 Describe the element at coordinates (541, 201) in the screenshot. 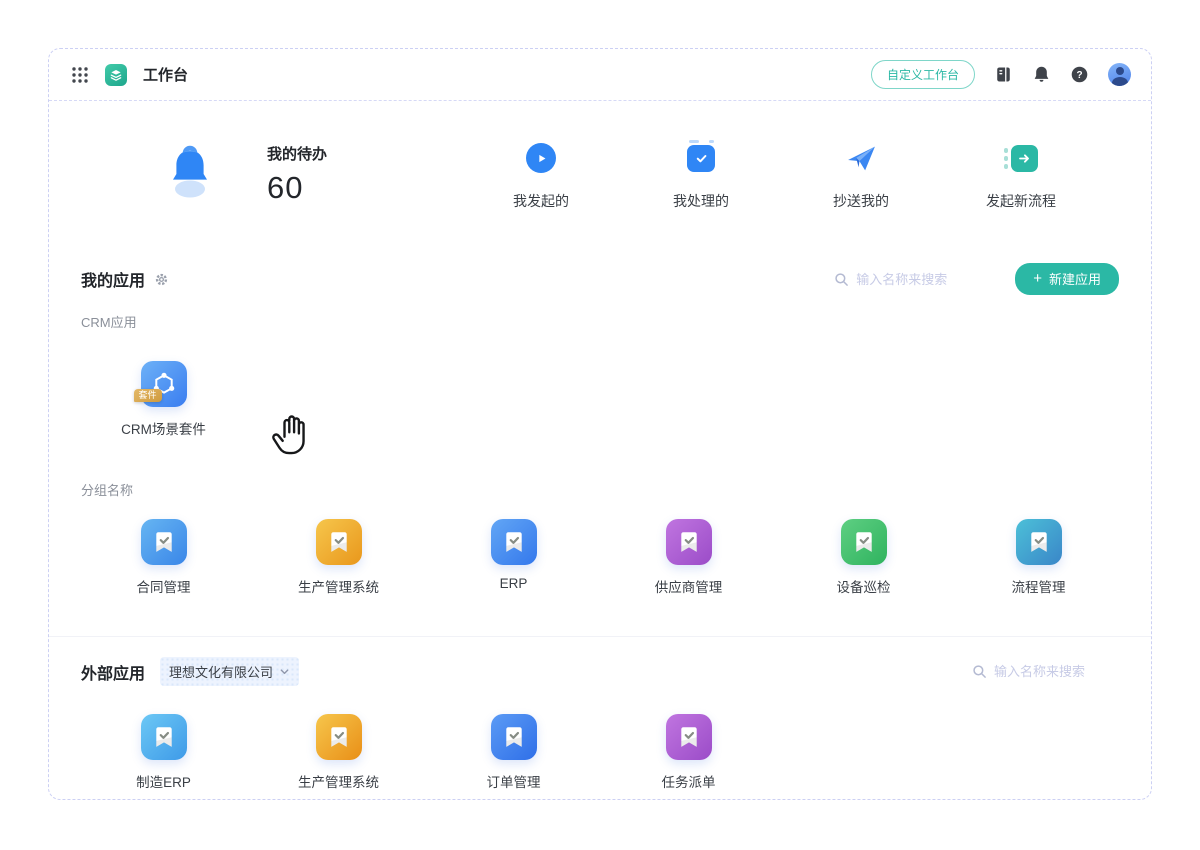

I see `shortcut-label: 我发起的` at that location.